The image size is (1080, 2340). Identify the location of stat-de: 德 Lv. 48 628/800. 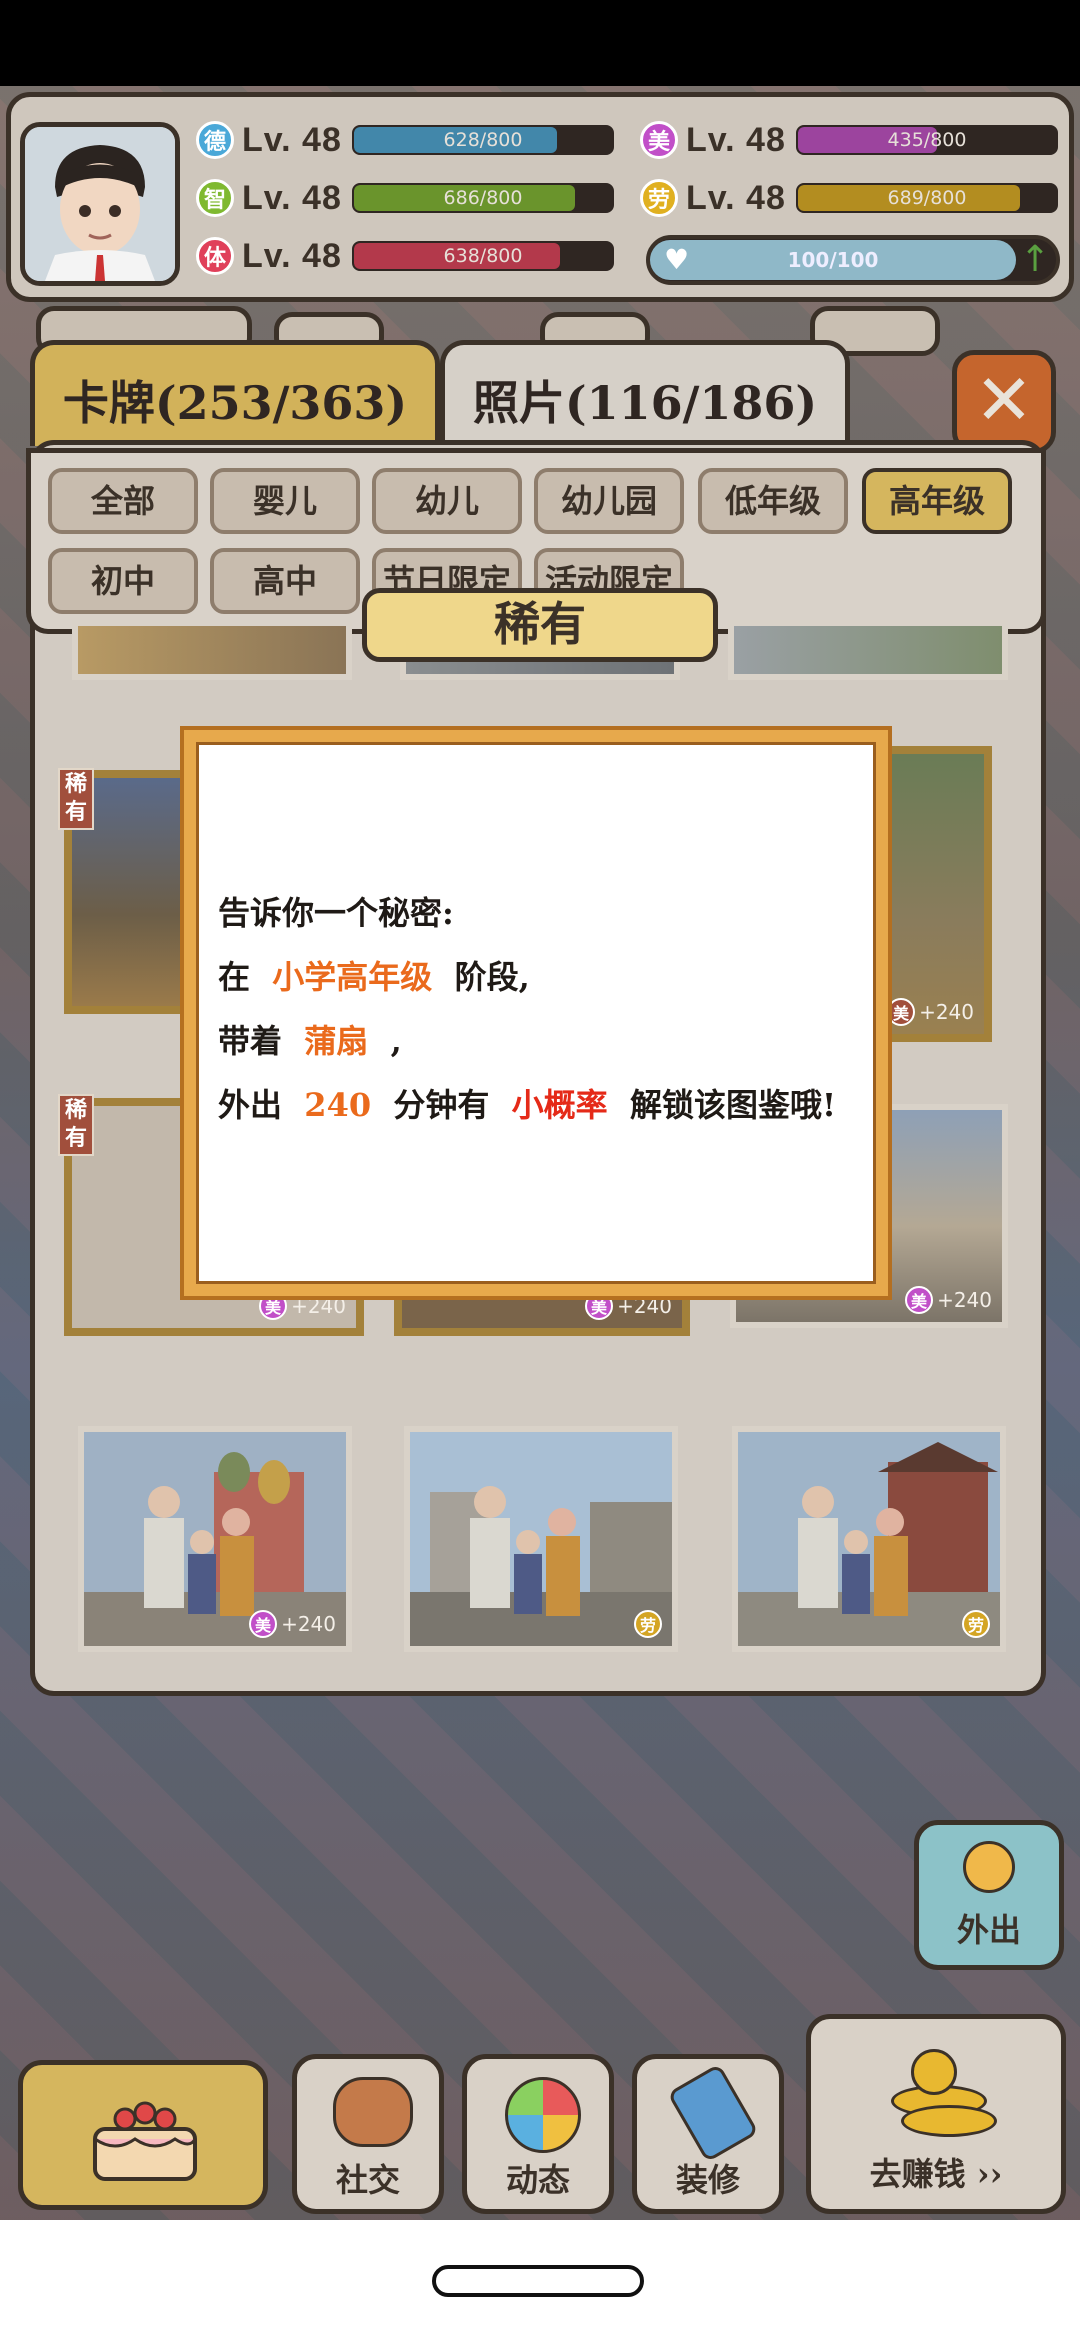
(405, 140).